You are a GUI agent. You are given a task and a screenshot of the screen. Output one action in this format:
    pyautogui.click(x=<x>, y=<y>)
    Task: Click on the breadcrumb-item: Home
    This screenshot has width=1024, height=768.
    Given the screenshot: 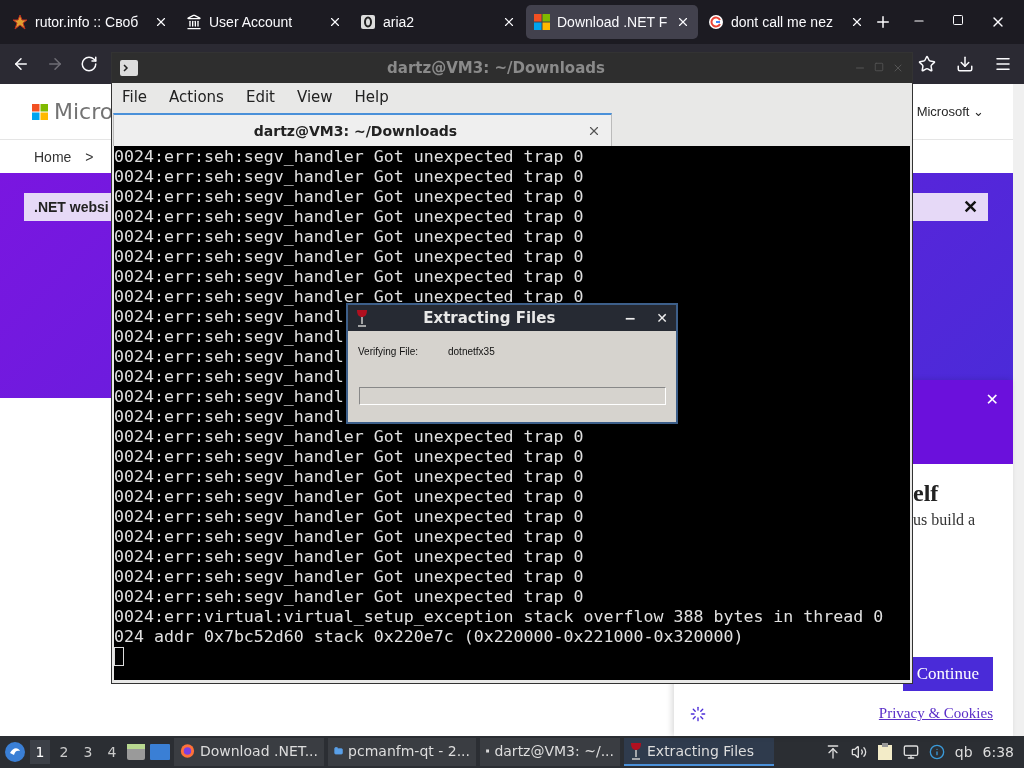 What is the action you would take?
    pyautogui.click(x=53, y=156)
    